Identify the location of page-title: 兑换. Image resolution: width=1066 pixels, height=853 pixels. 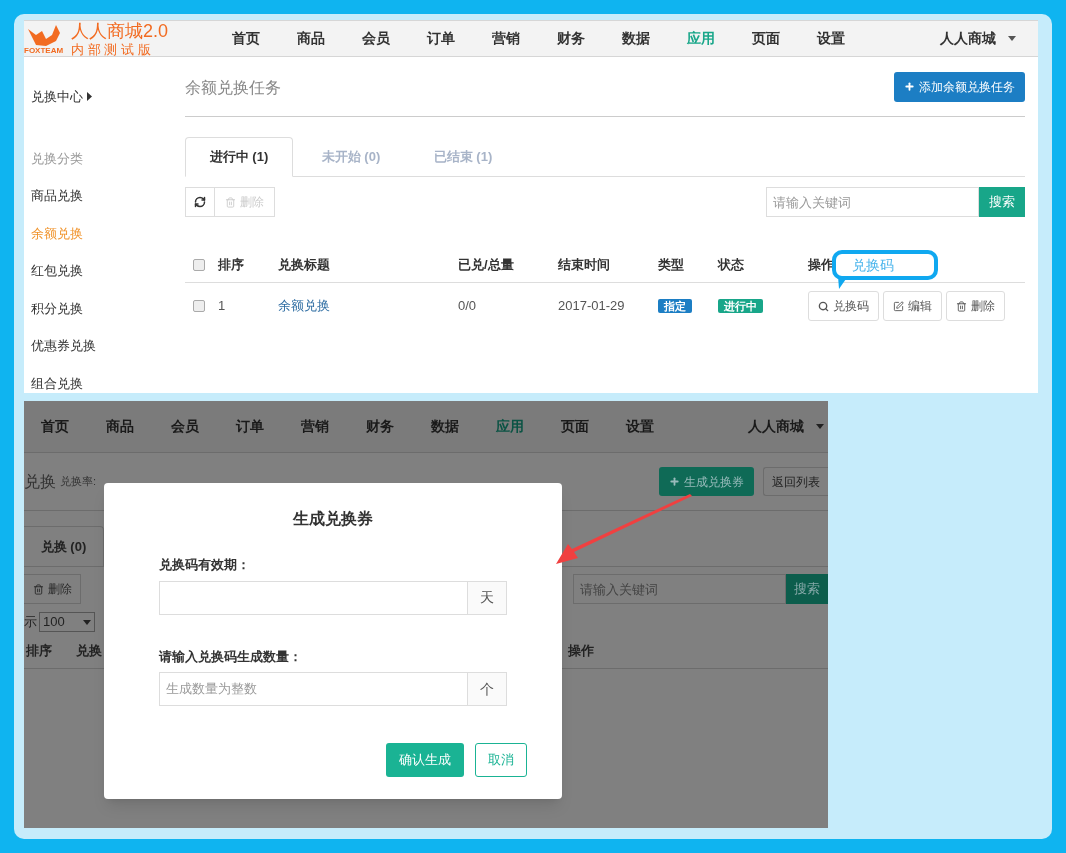
(40, 481).